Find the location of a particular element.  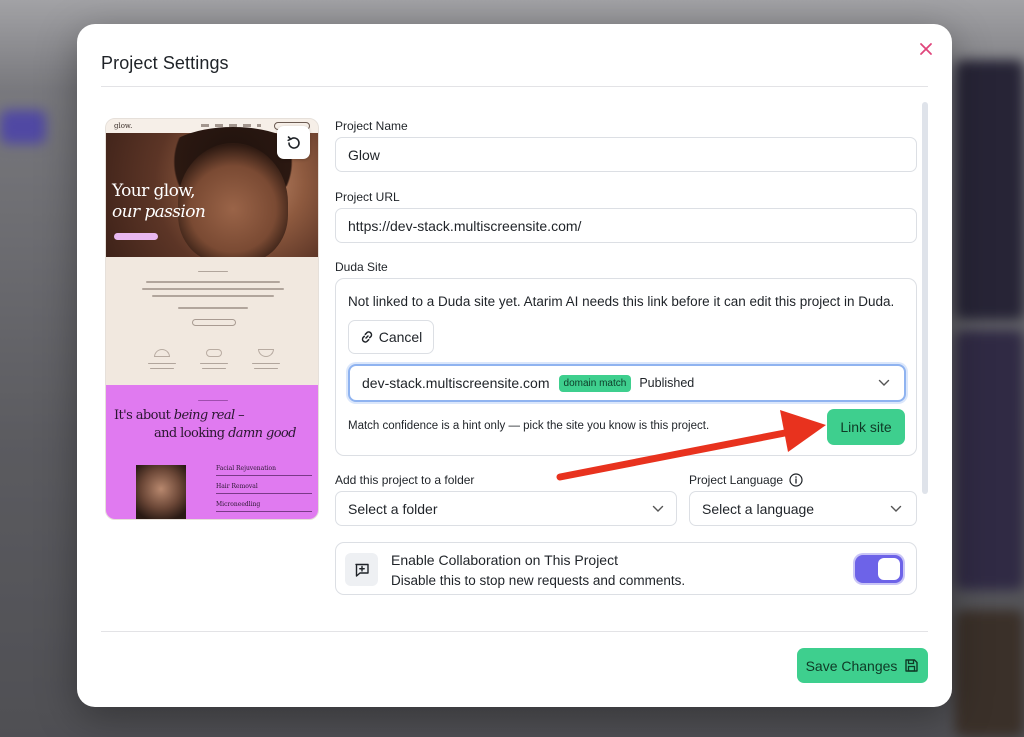

duda-site-label: Duda Site is located at coordinates (361, 267).